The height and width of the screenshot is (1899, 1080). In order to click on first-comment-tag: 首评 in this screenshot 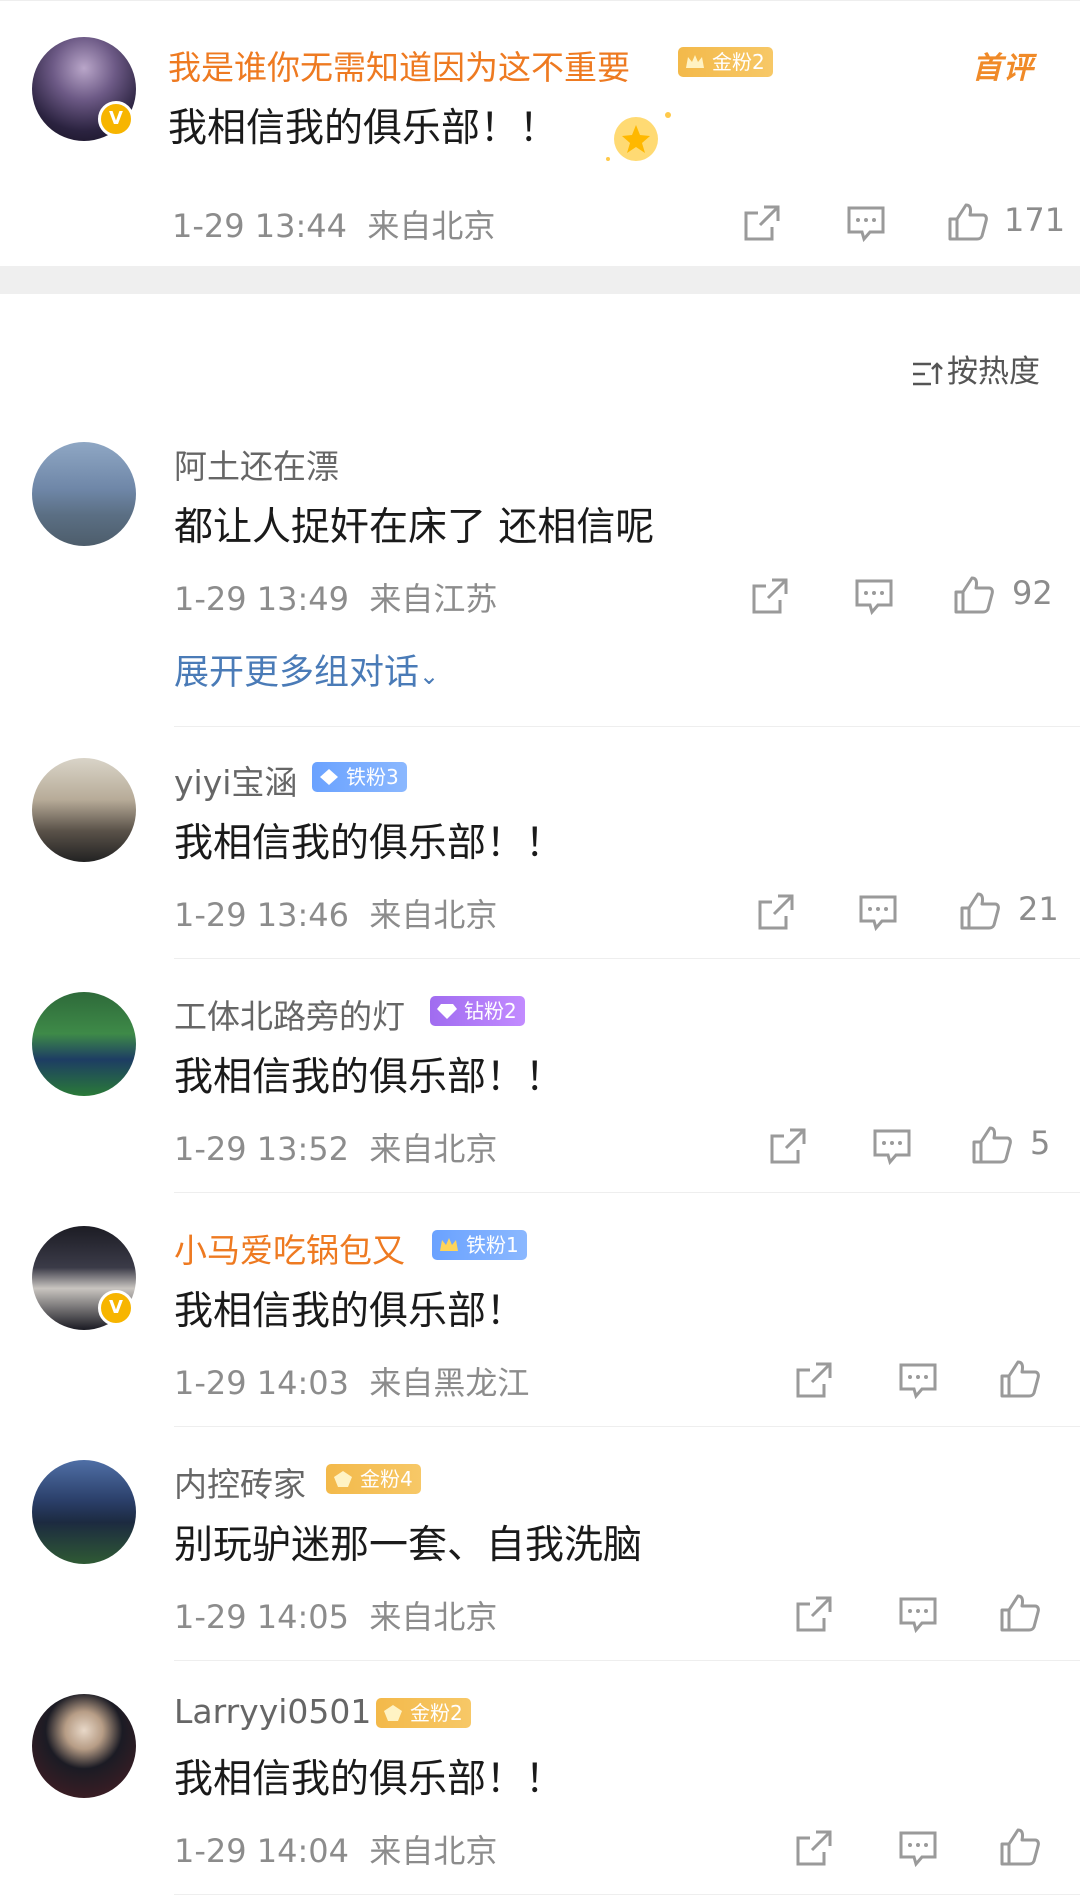, I will do `click(1003, 68)`.